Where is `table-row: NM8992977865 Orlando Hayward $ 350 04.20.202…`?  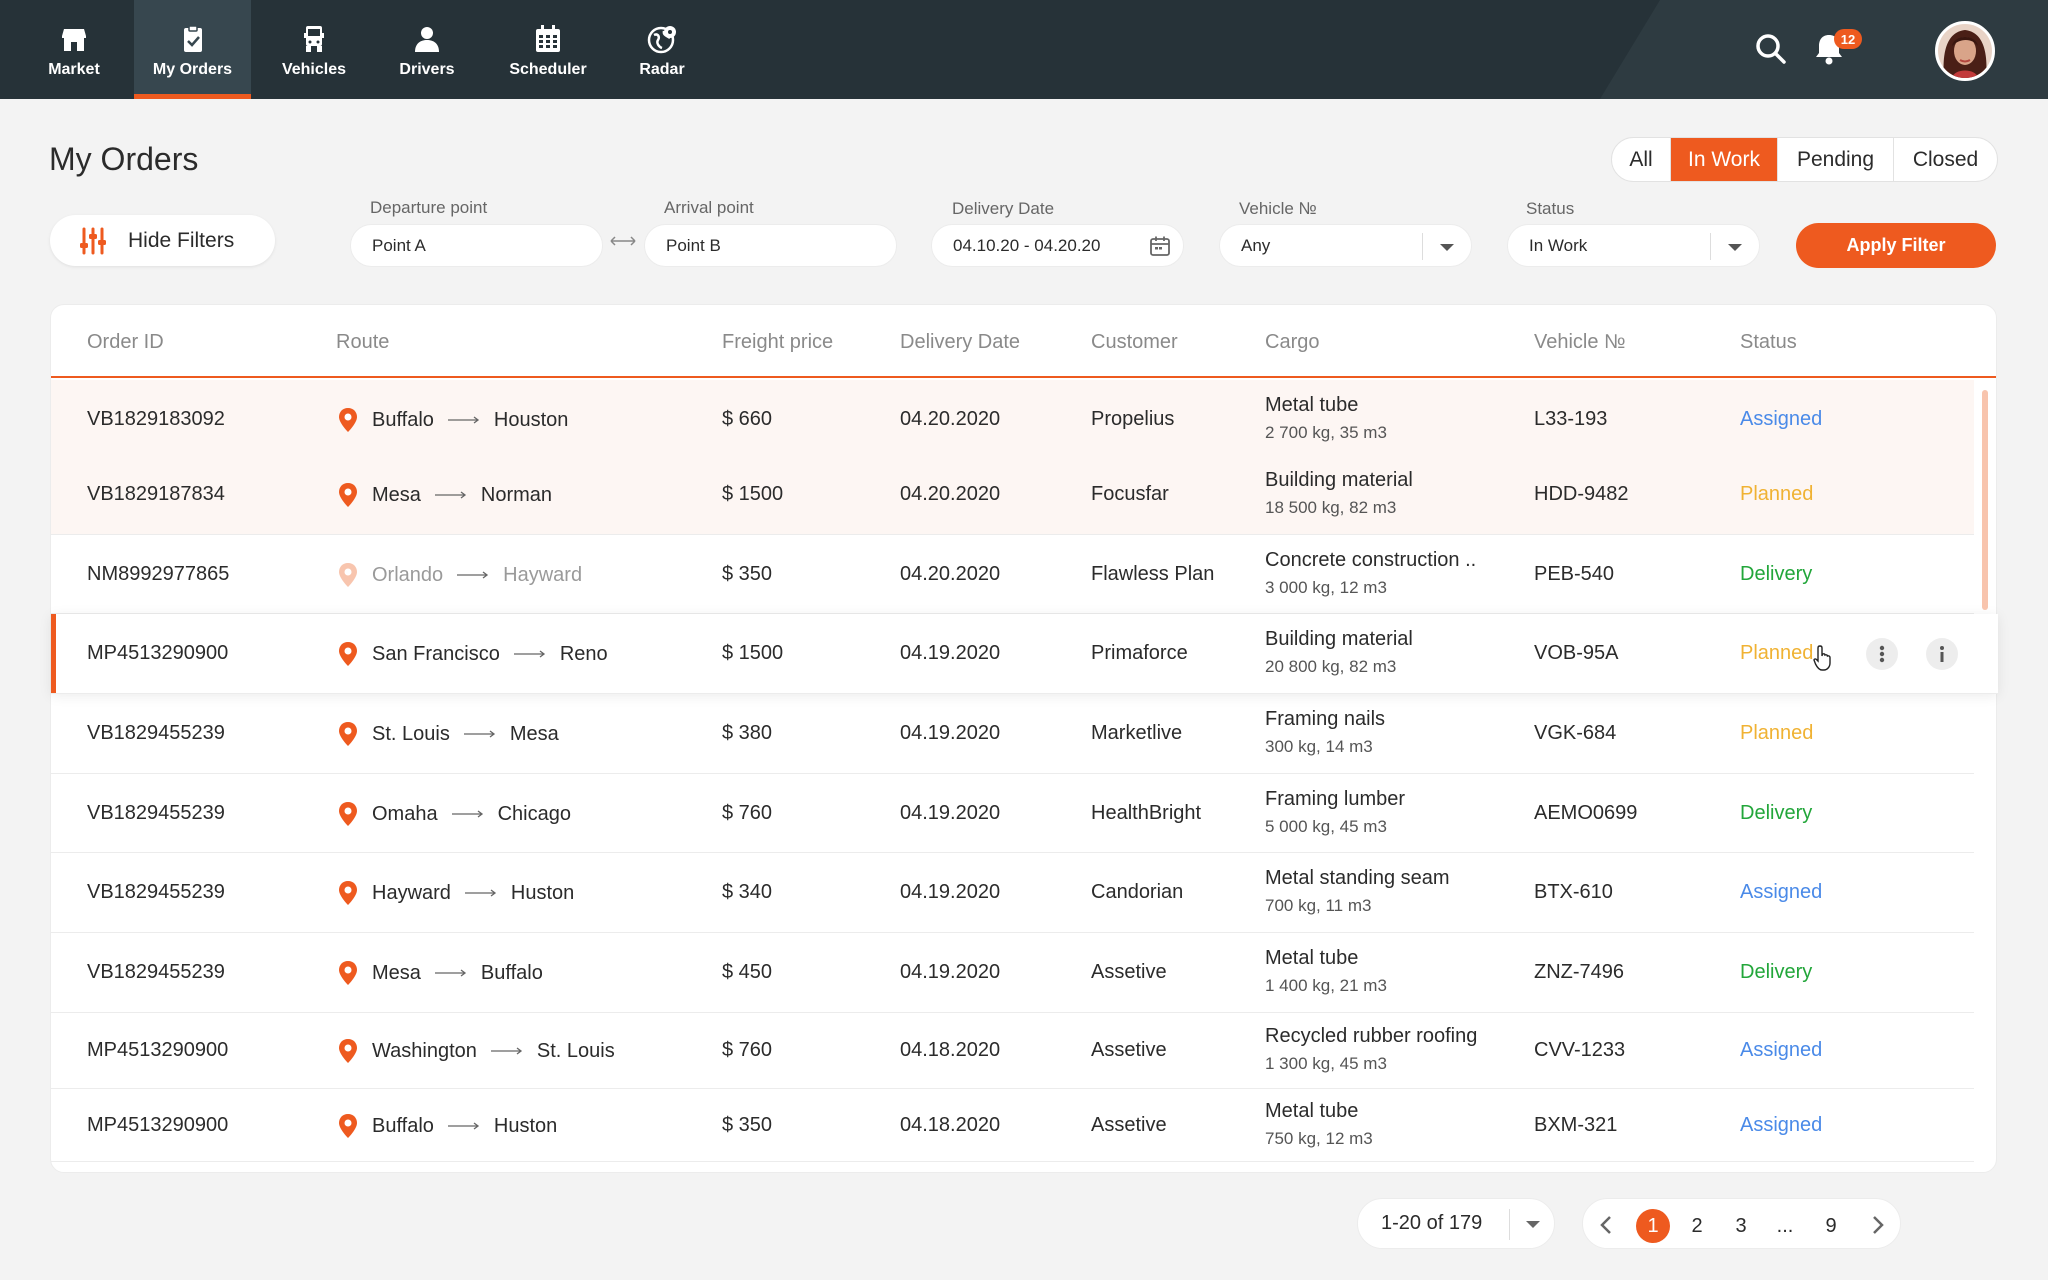
table-row: NM8992977865 Orlando Hayward $ 350 04.20.202… is located at coordinates (1012, 574).